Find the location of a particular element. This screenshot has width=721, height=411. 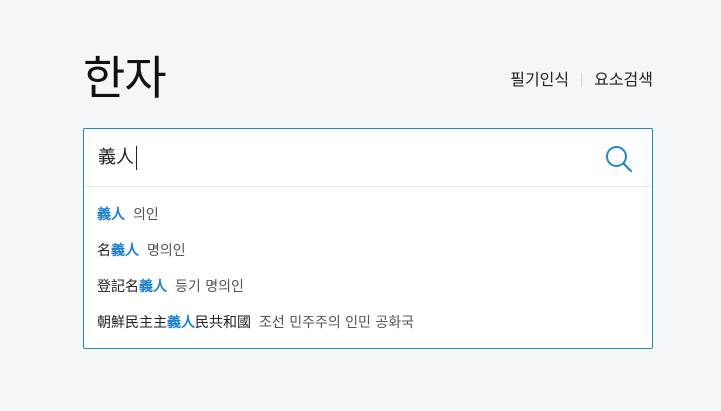

suggestion-suffix: 民共和國 is located at coordinates (223, 323).